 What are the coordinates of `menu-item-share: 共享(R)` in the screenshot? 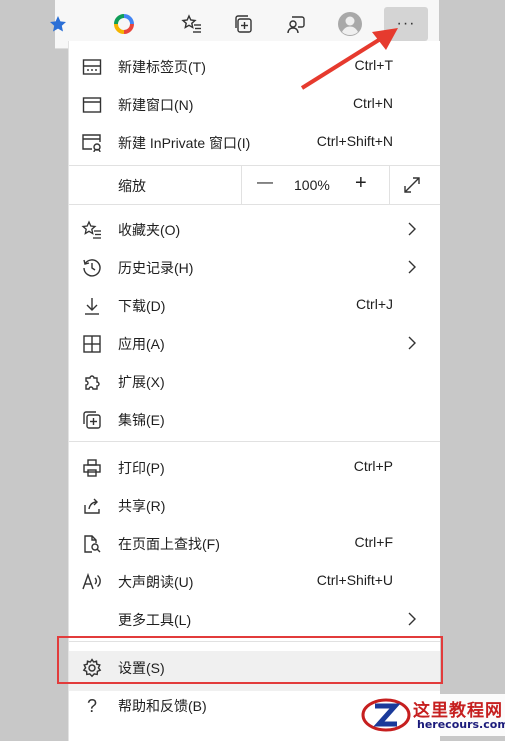 It's located at (254, 505).